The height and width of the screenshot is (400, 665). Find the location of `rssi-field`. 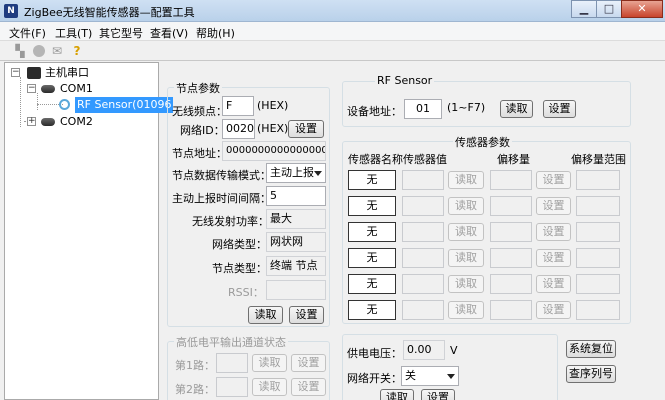

rssi-field is located at coordinates (296, 290).